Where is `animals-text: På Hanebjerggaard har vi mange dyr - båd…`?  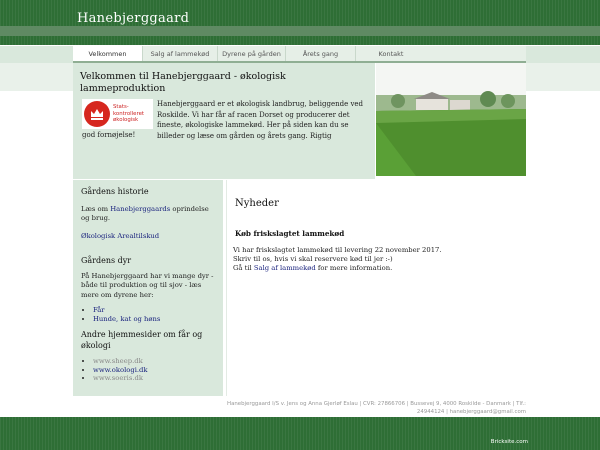
animals-text: På Hanebjerggaard har vi mange dyr - båd… is located at coordinates (147, 285).